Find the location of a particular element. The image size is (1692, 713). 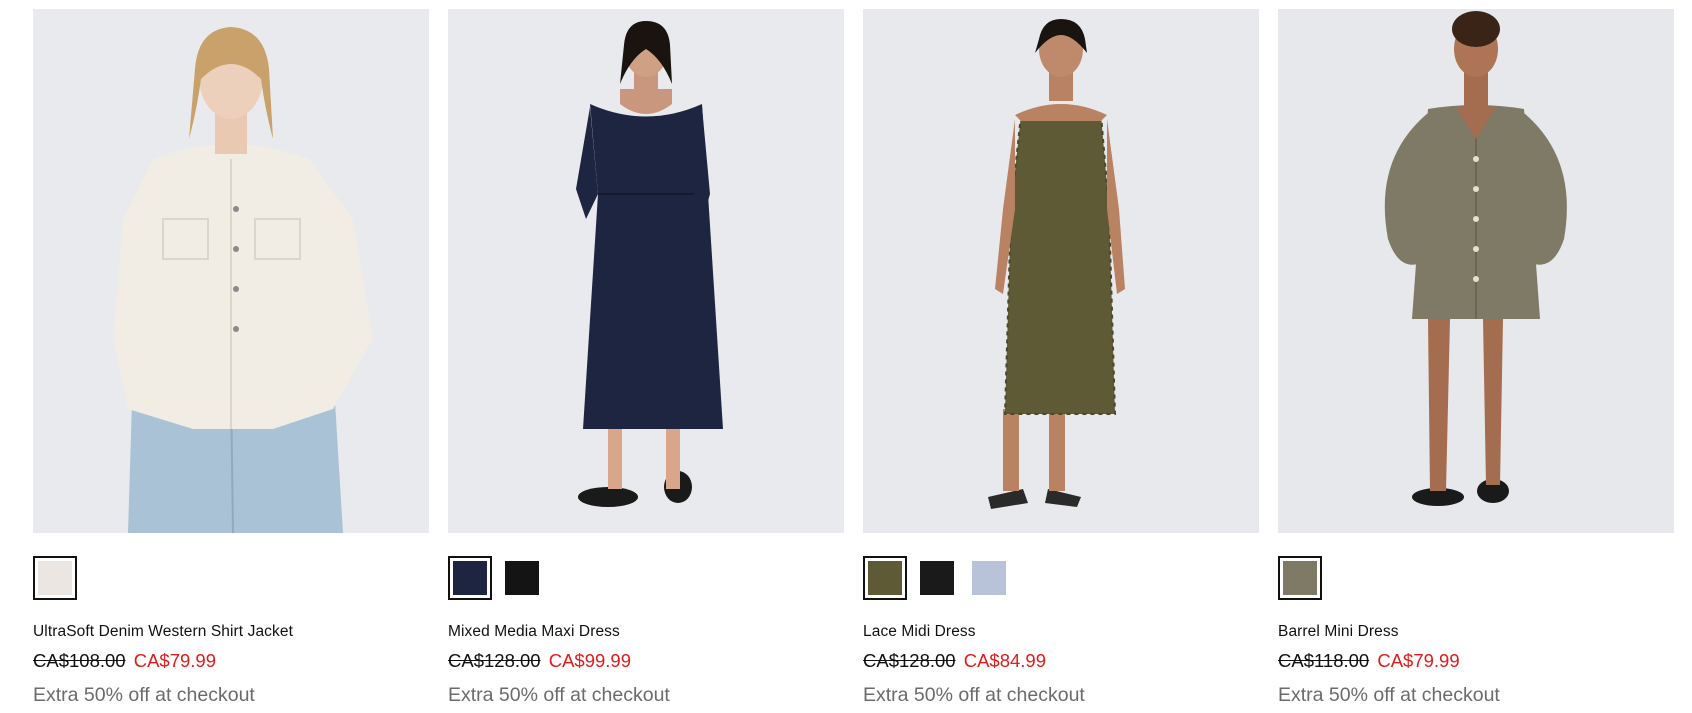

sale-price: CA$84.99 is located at coordinates (1005, 660).